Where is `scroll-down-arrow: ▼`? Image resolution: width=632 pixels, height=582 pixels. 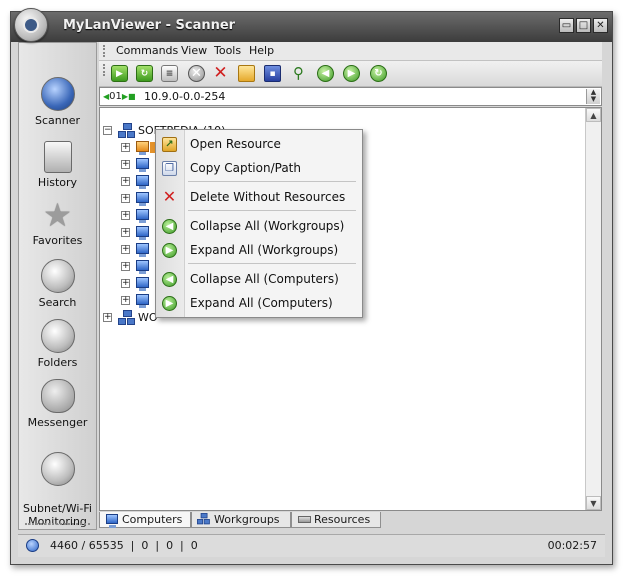 scroll-down-arrow: ▼ is located at coordinates (593, 503).